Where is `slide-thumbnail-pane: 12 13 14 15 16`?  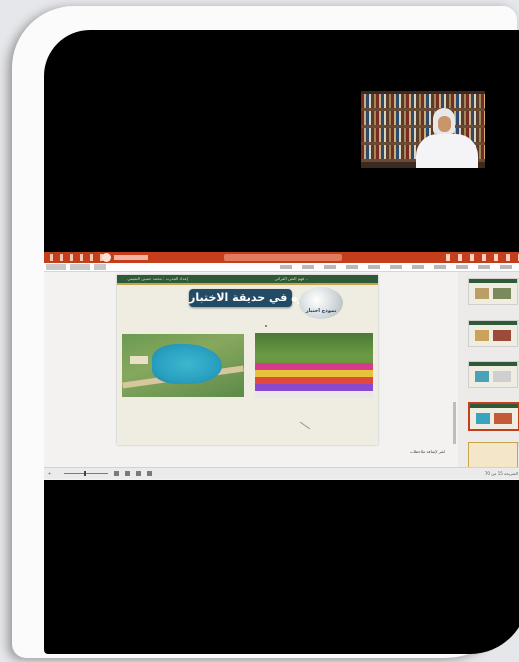 slide-thumbnail-pane: 12 13 14 15 16 is located at coordinates (488, 372).